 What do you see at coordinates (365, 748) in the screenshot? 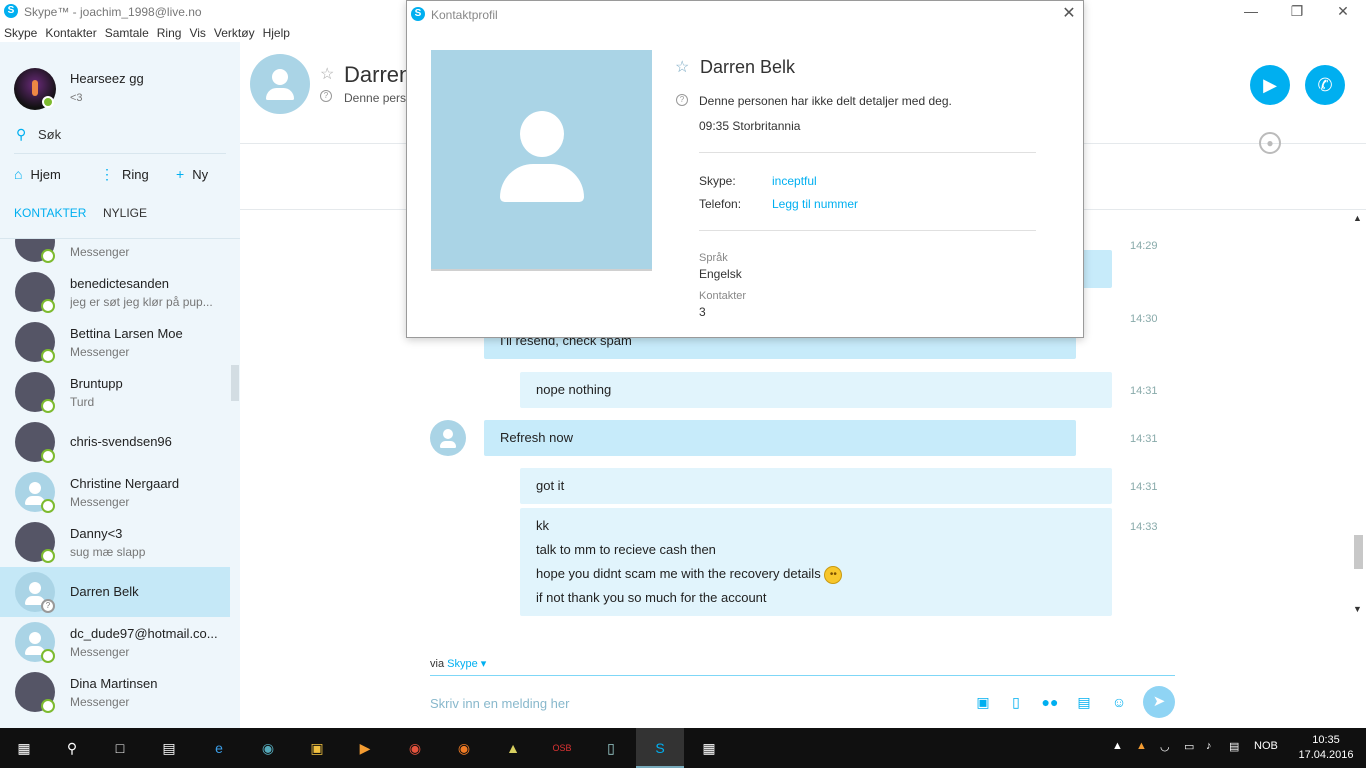
I see `media-player-icon: ▶` at bounding box center [365, 748].